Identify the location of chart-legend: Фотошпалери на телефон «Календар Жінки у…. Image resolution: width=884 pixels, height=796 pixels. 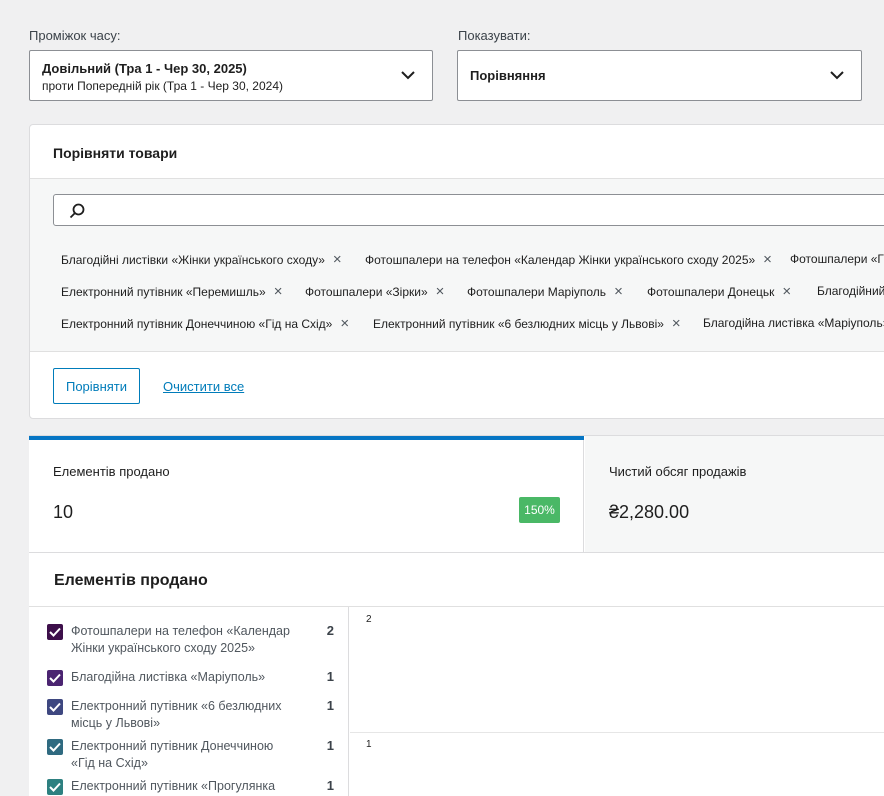
(189, 701).